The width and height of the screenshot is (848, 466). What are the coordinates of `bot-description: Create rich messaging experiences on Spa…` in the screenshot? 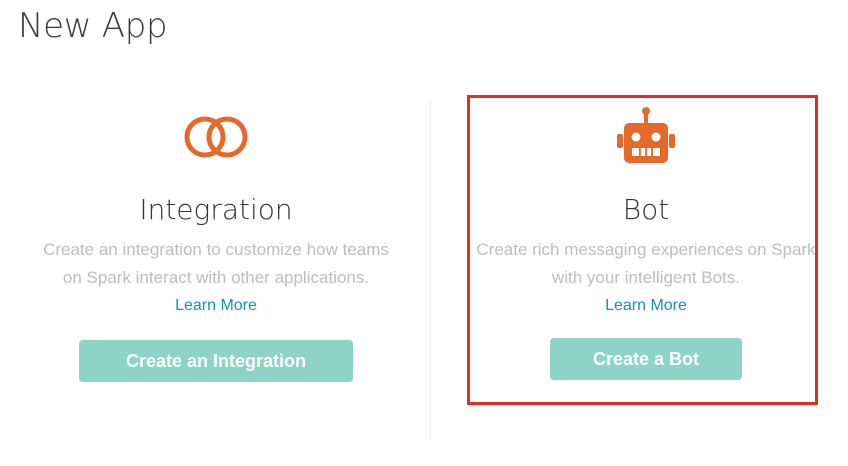 It's located at (646, 263).